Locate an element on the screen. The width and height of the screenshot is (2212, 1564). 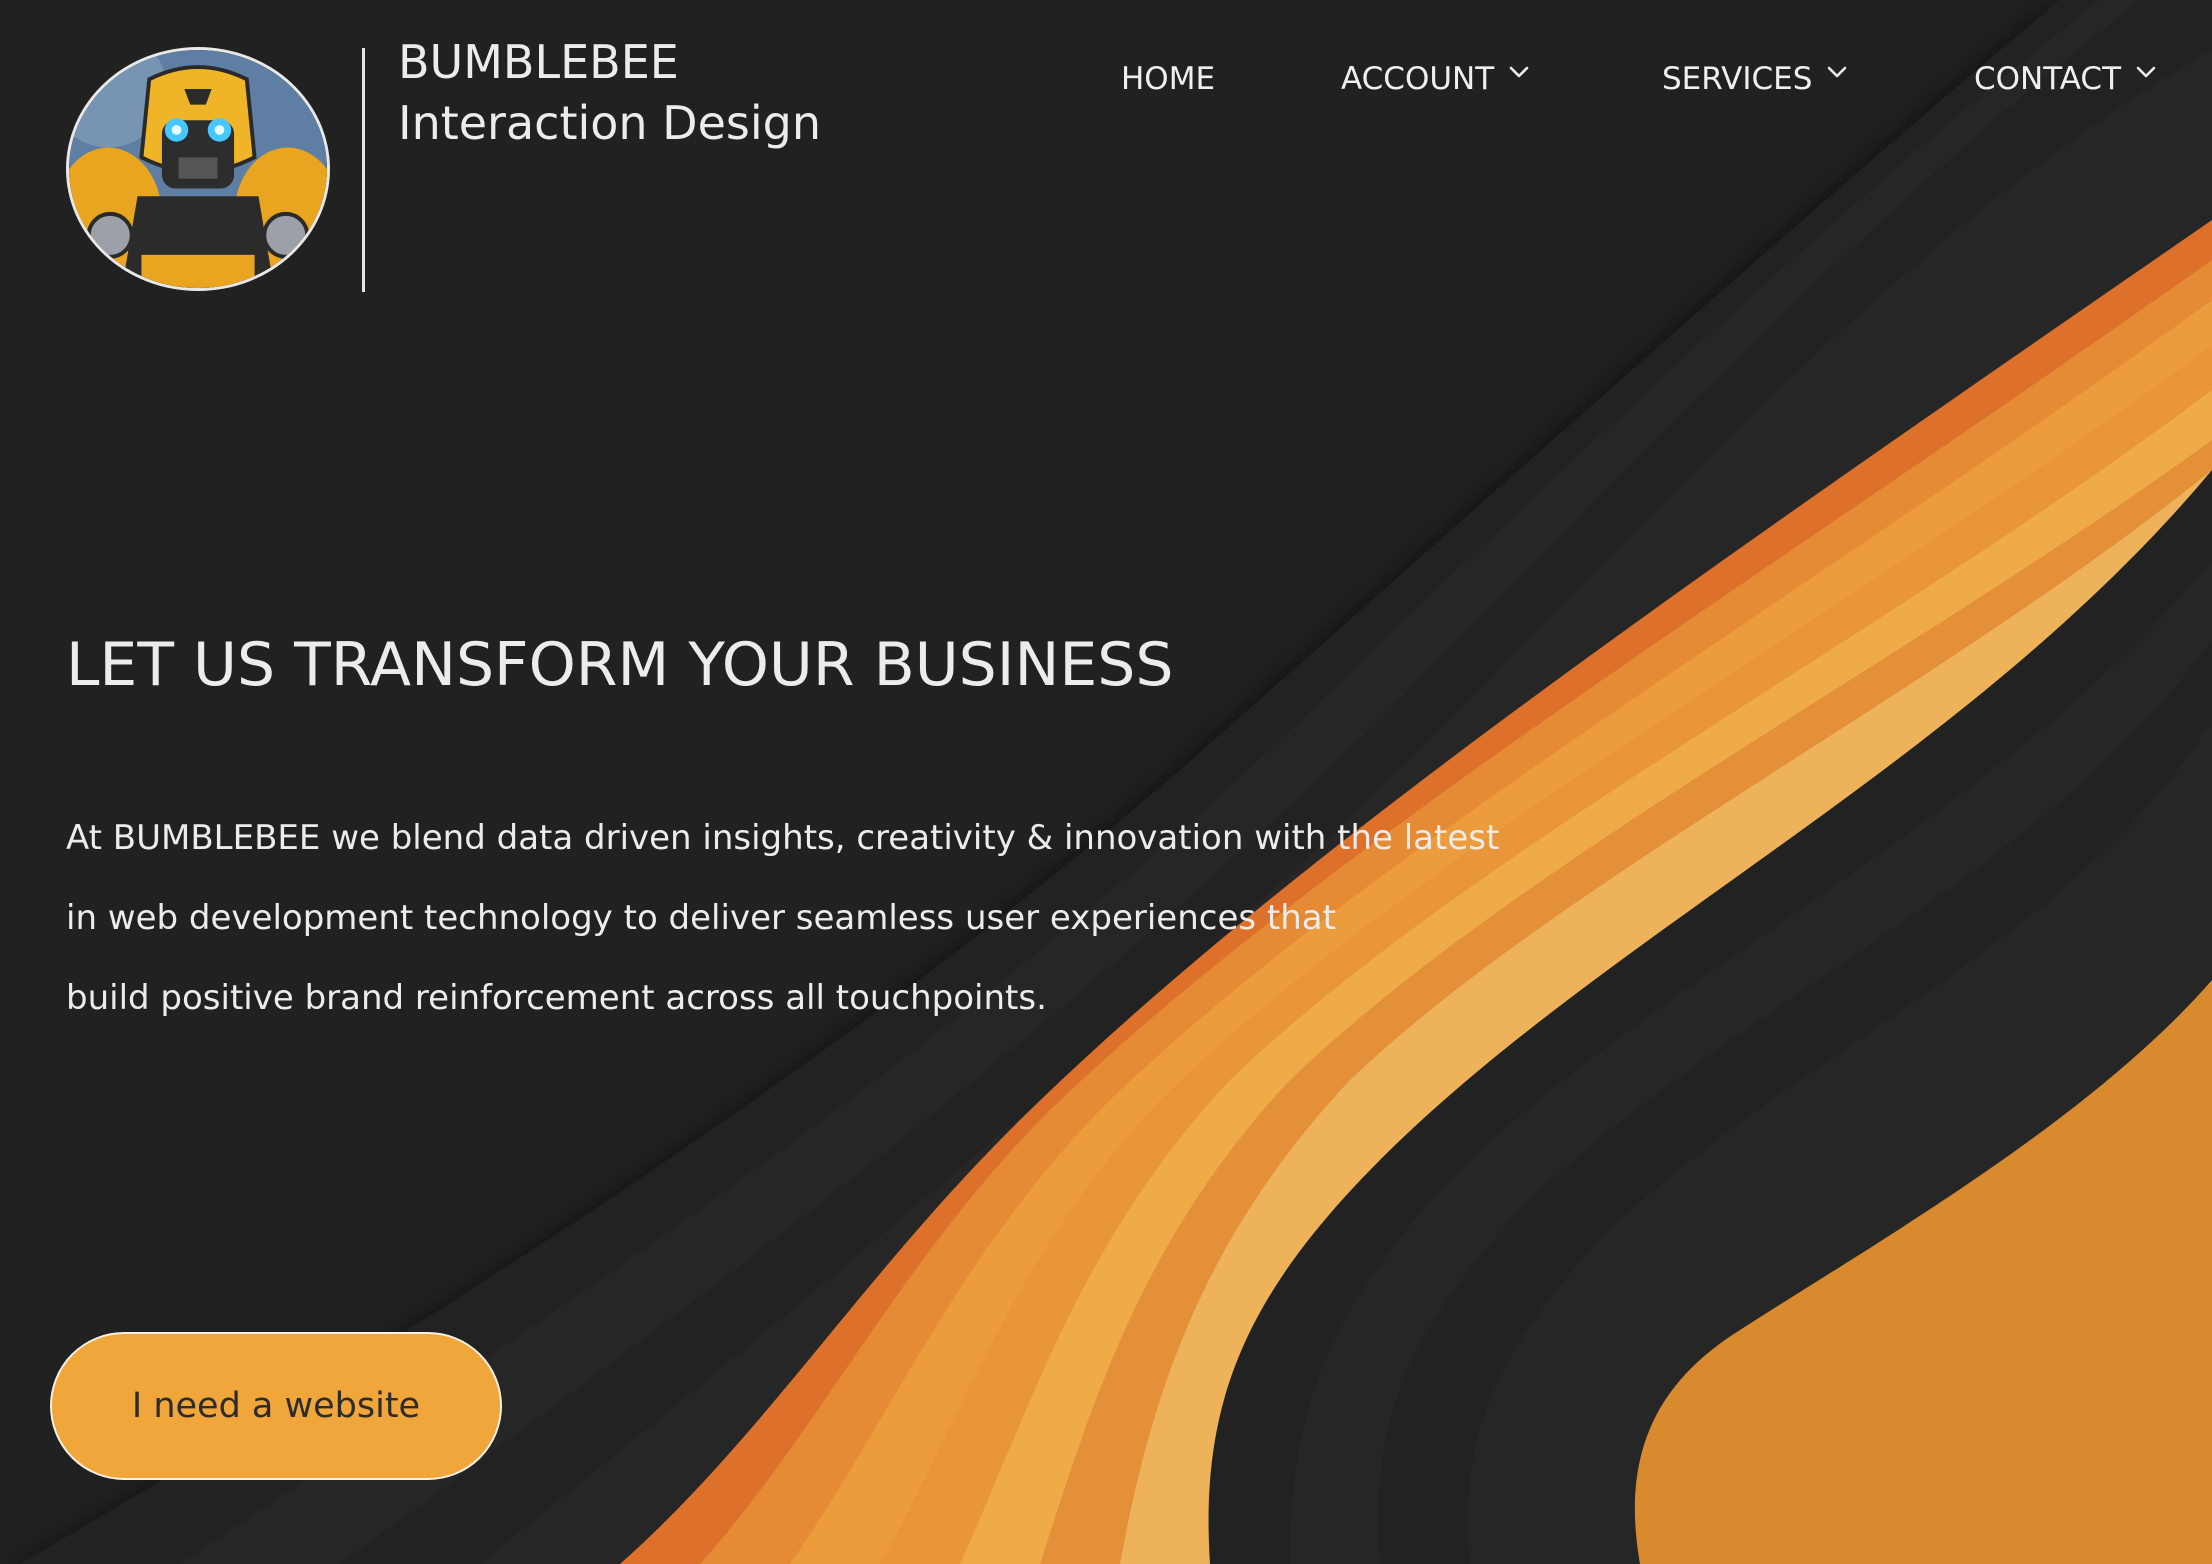
brand-divider is located at coordinates (363, 170).